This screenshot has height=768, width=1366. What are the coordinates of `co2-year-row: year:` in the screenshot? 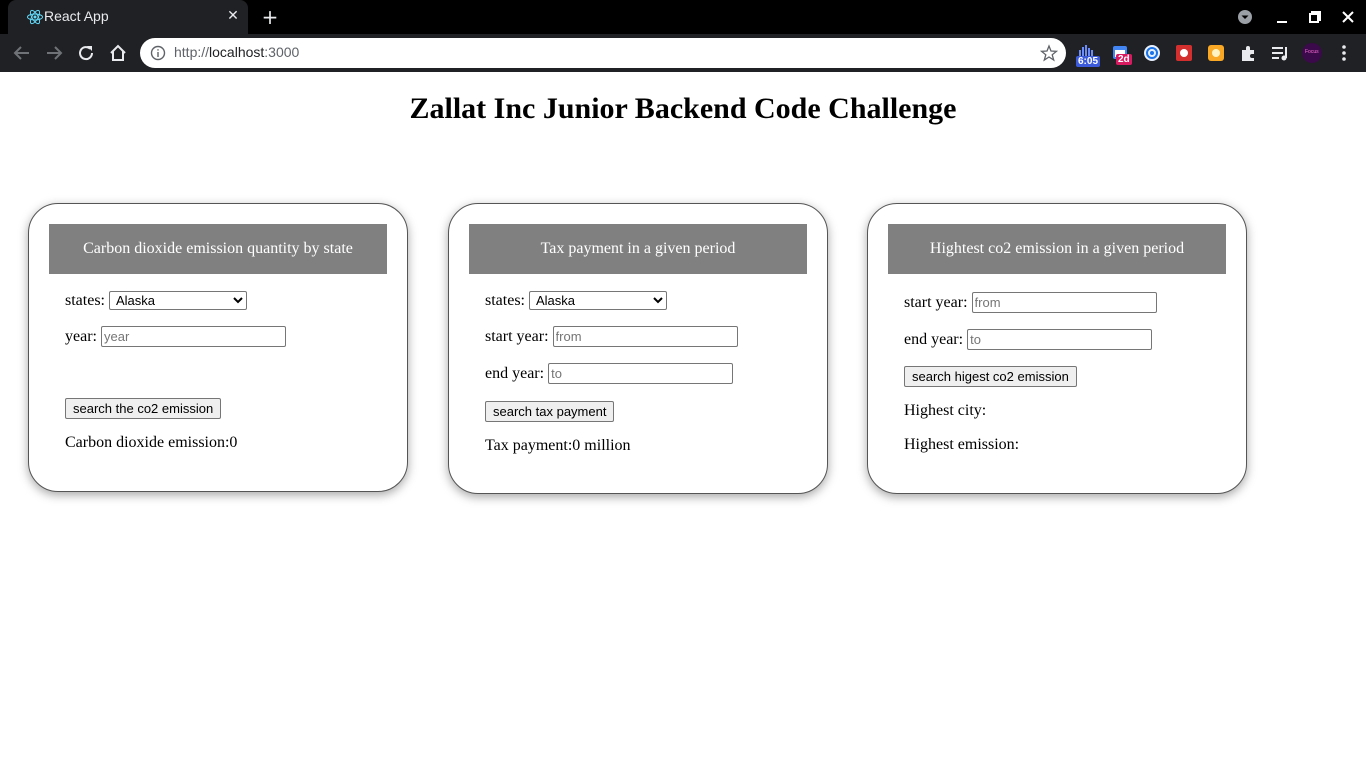 It's located at (175, 336).